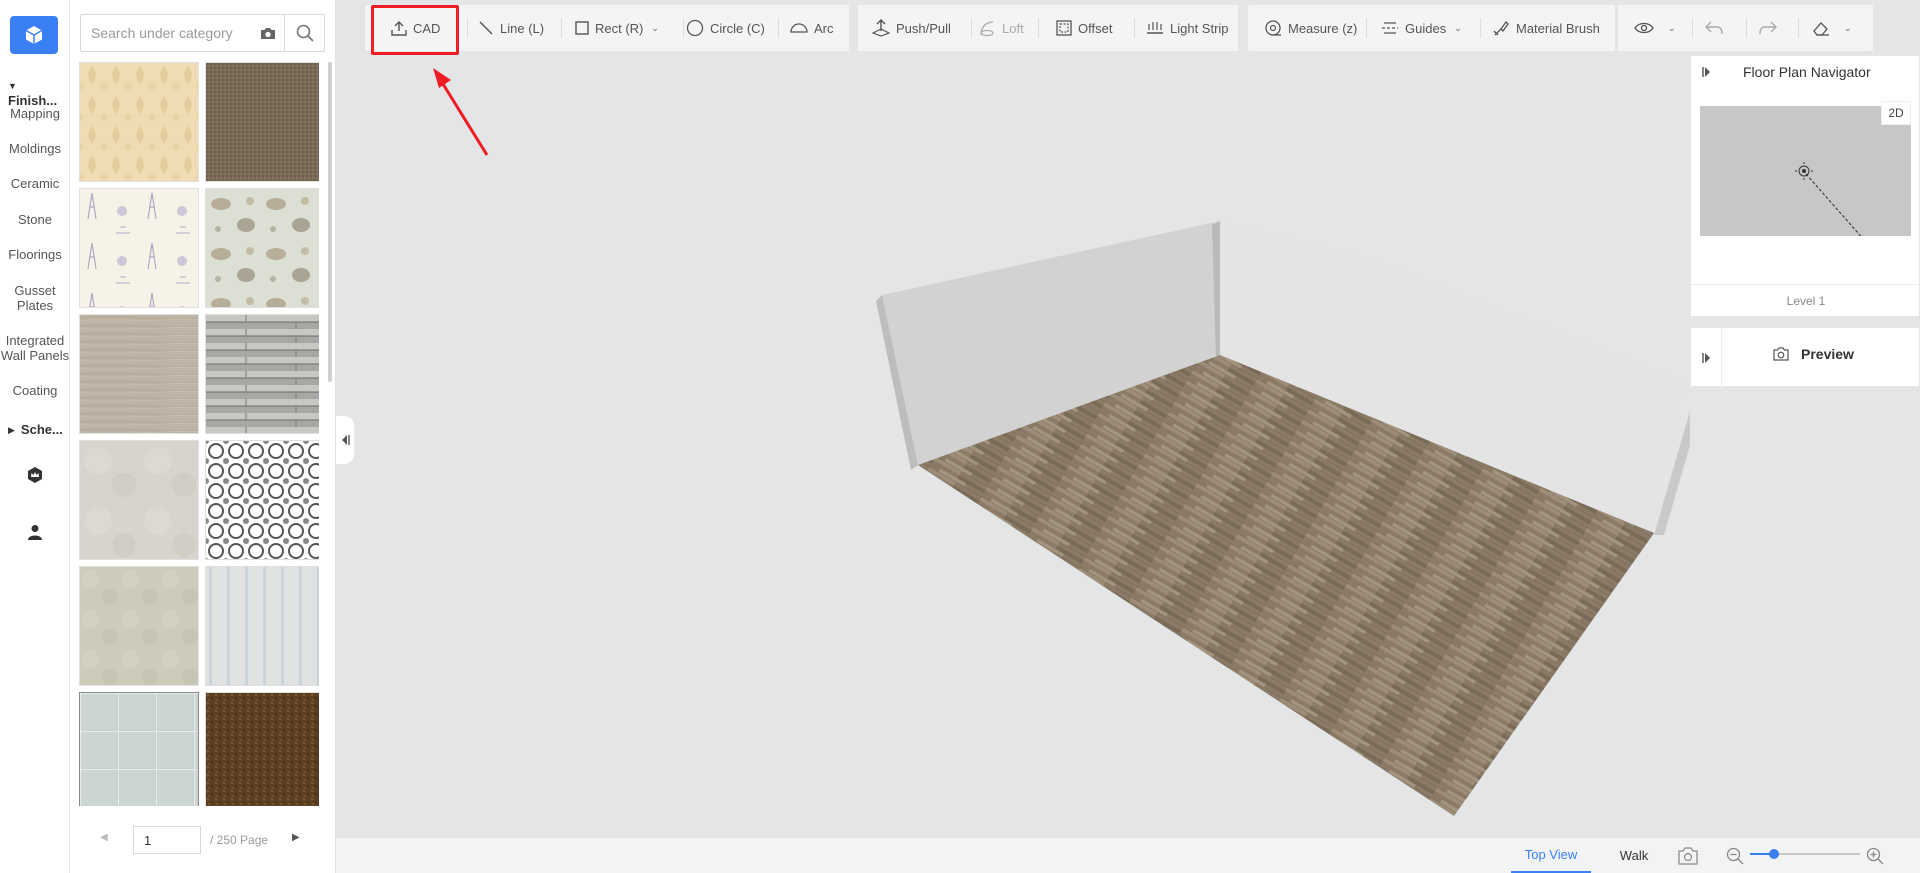 This screenshot has height=873, width=1920. I want to click on light-strip-label: Light Strip, so click(1199, 28).